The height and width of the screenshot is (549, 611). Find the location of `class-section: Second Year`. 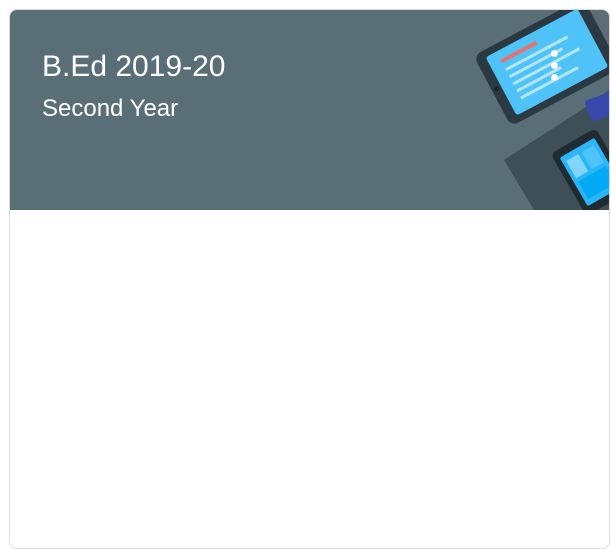

class-section: Second Year is located at coordinates (110, 108).